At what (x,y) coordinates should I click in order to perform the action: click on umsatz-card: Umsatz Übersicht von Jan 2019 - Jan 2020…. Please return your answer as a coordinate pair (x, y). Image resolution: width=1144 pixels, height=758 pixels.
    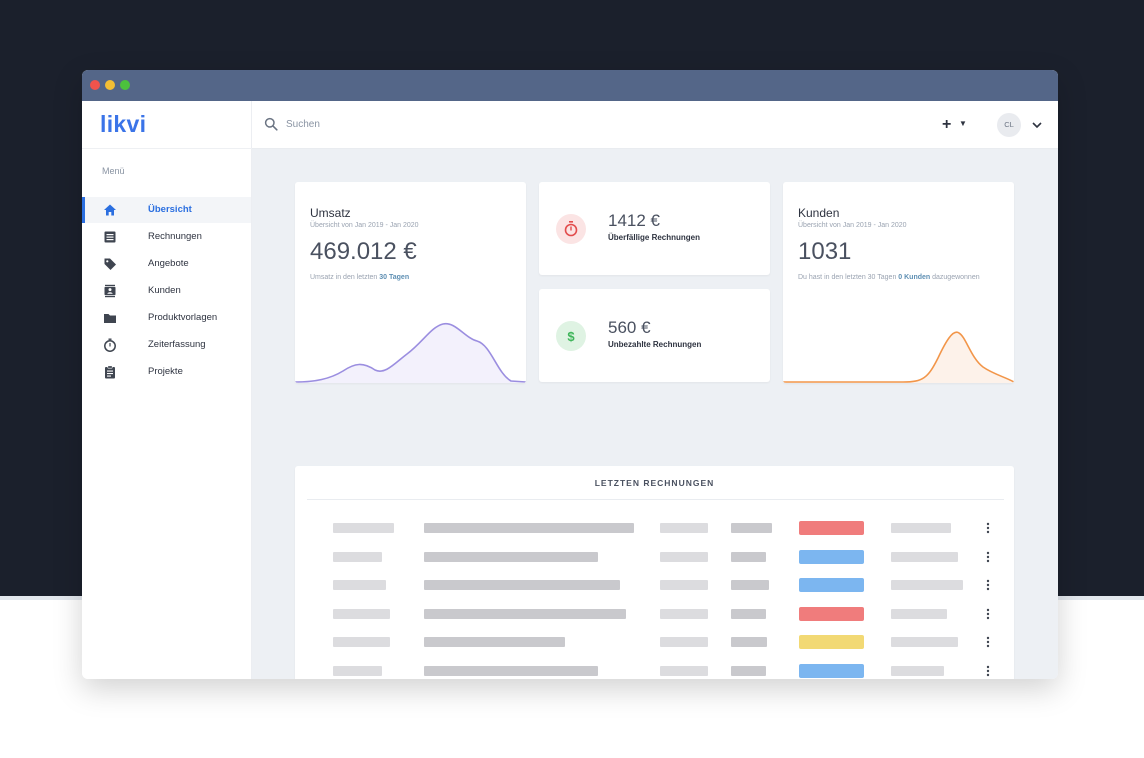
    Looking at the image, I should click on (410, 282).